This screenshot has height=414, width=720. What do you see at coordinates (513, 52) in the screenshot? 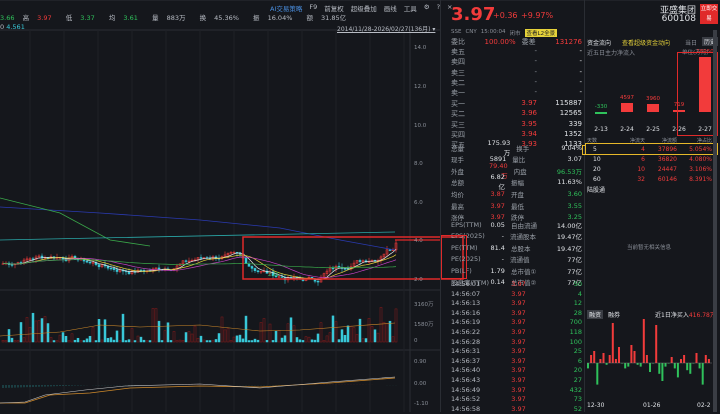
I see `ask-row: 卖五 - -` at bounding box center [513, 52].